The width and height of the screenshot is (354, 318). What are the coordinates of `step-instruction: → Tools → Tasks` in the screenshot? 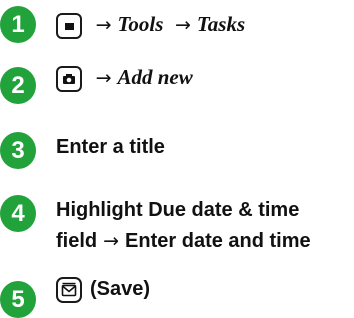 It's located at (150, 25).